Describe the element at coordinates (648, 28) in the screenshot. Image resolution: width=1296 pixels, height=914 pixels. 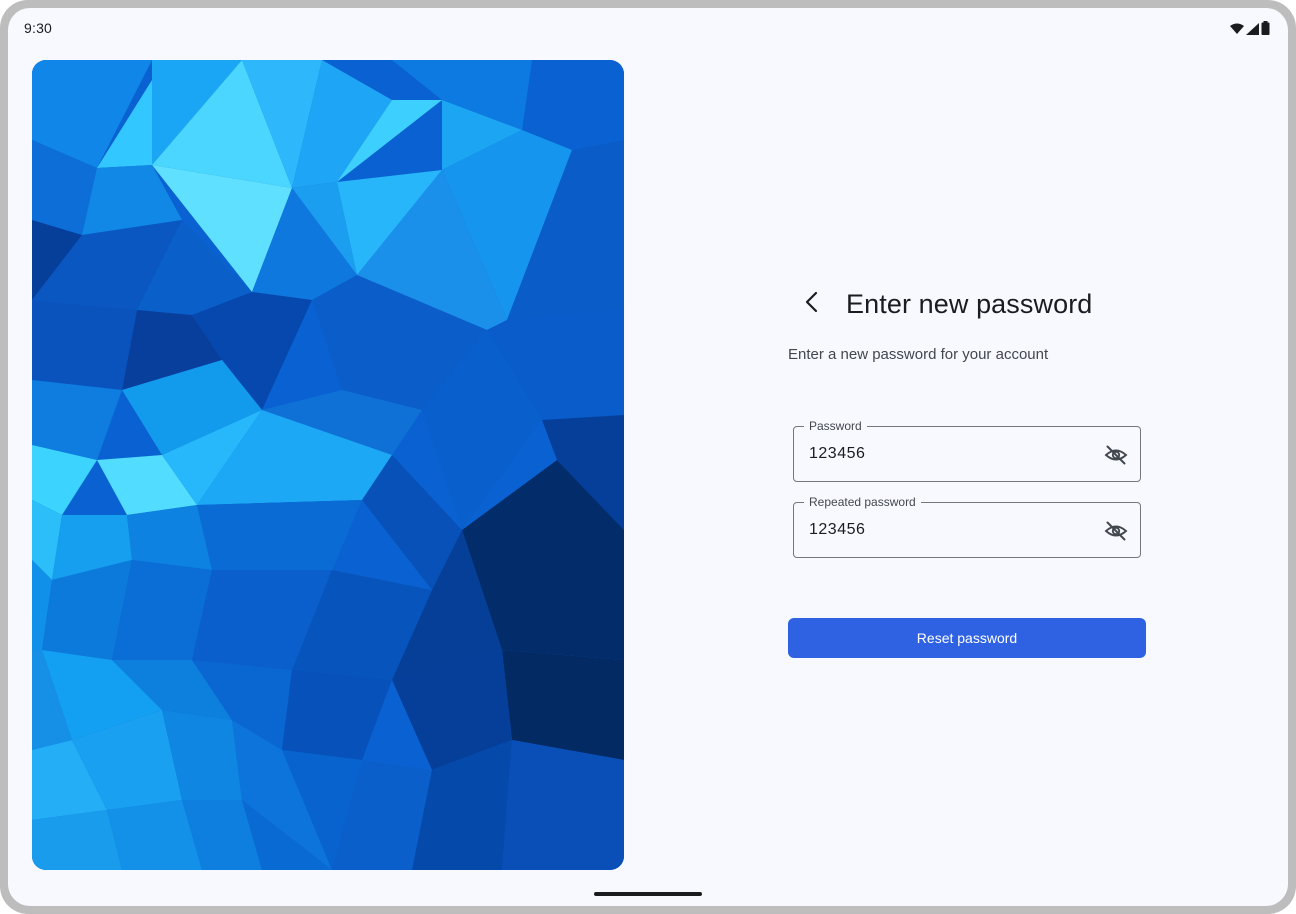
I see `status-bar: 9:30` at that location.